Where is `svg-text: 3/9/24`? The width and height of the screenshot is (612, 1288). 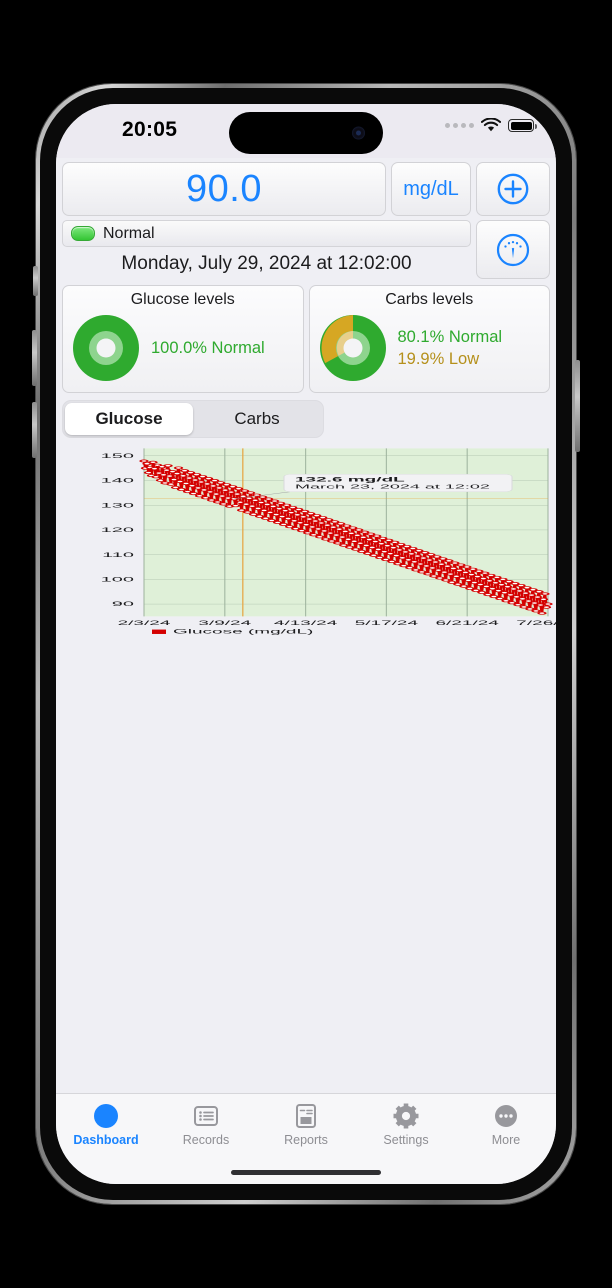
svg-text: 3/9/24 is located at coordinates (224, 623).